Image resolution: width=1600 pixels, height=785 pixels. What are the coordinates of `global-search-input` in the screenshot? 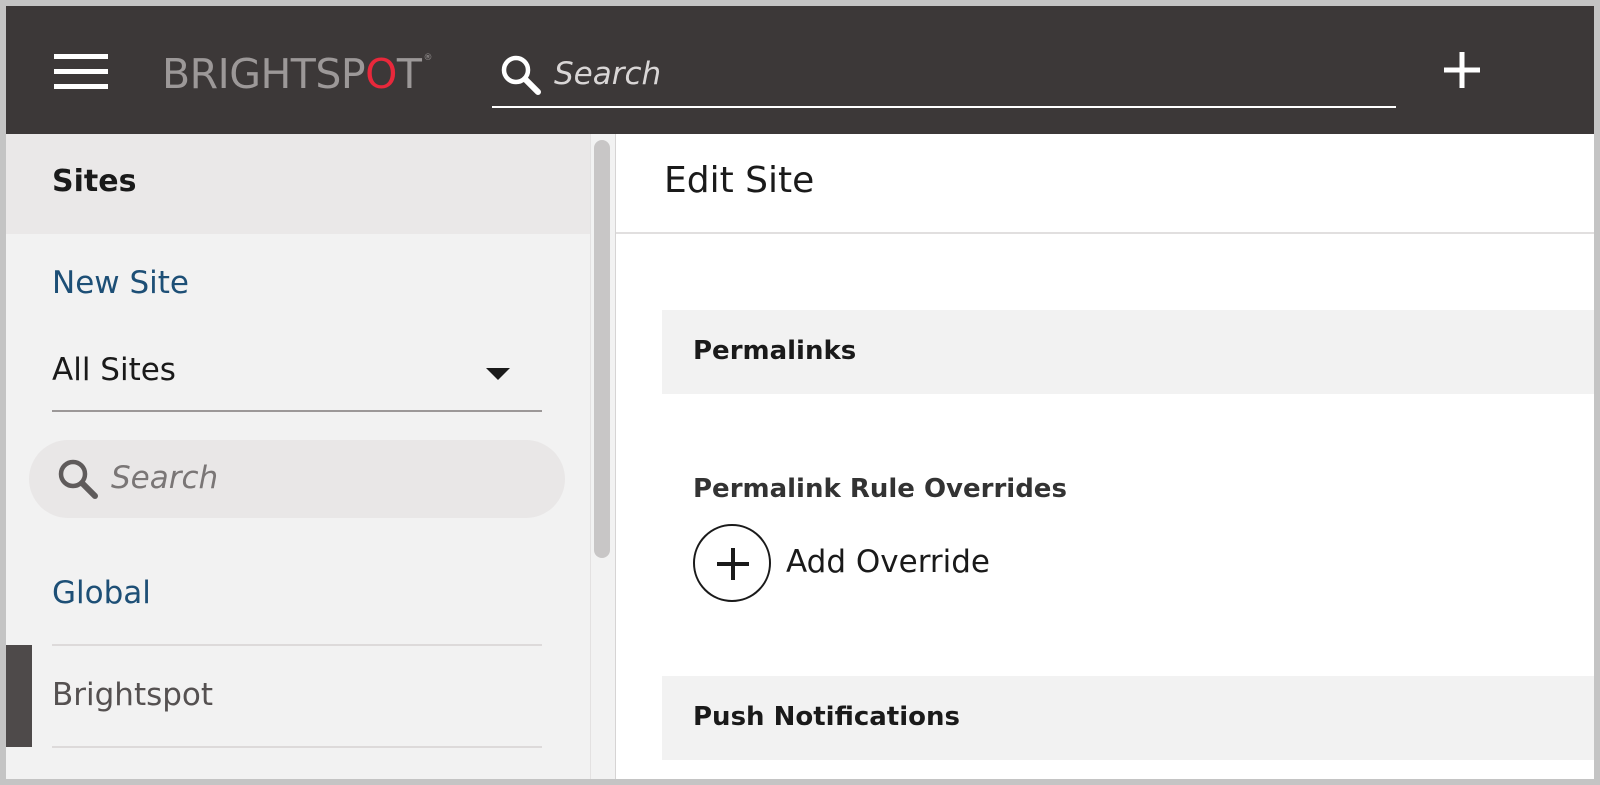 It's located at (964, 74).